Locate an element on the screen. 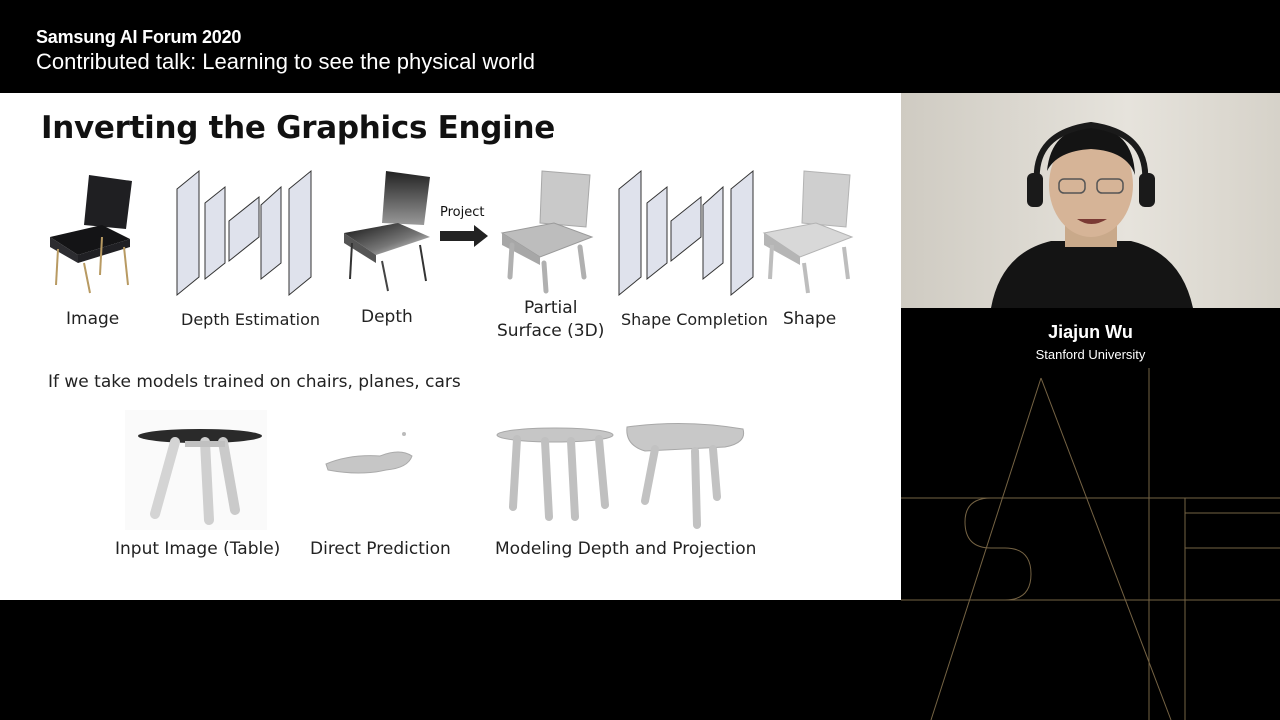  caption-input-image: Input Image (Table) is located at coordinates (198, 549).